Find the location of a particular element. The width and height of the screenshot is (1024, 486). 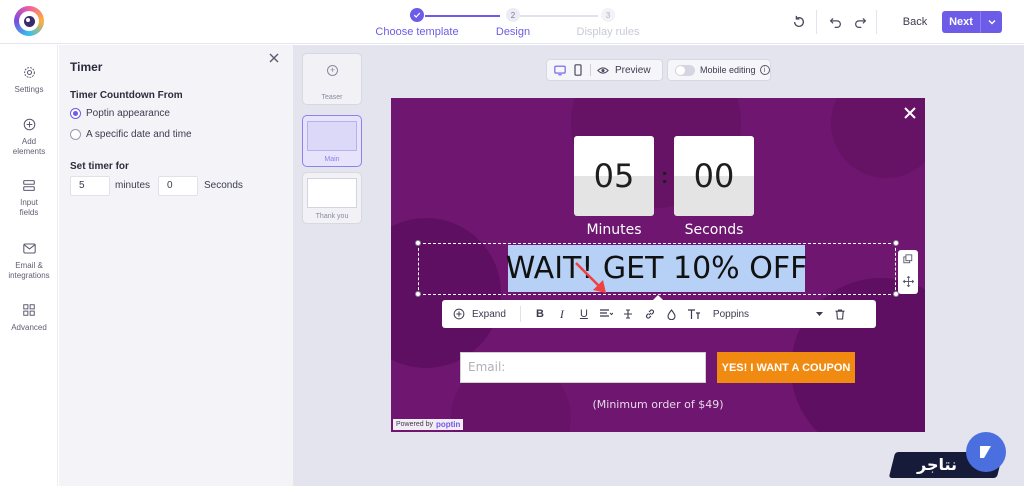

rail-item-add-elements: Add elements is located at coordinates (29, 137).